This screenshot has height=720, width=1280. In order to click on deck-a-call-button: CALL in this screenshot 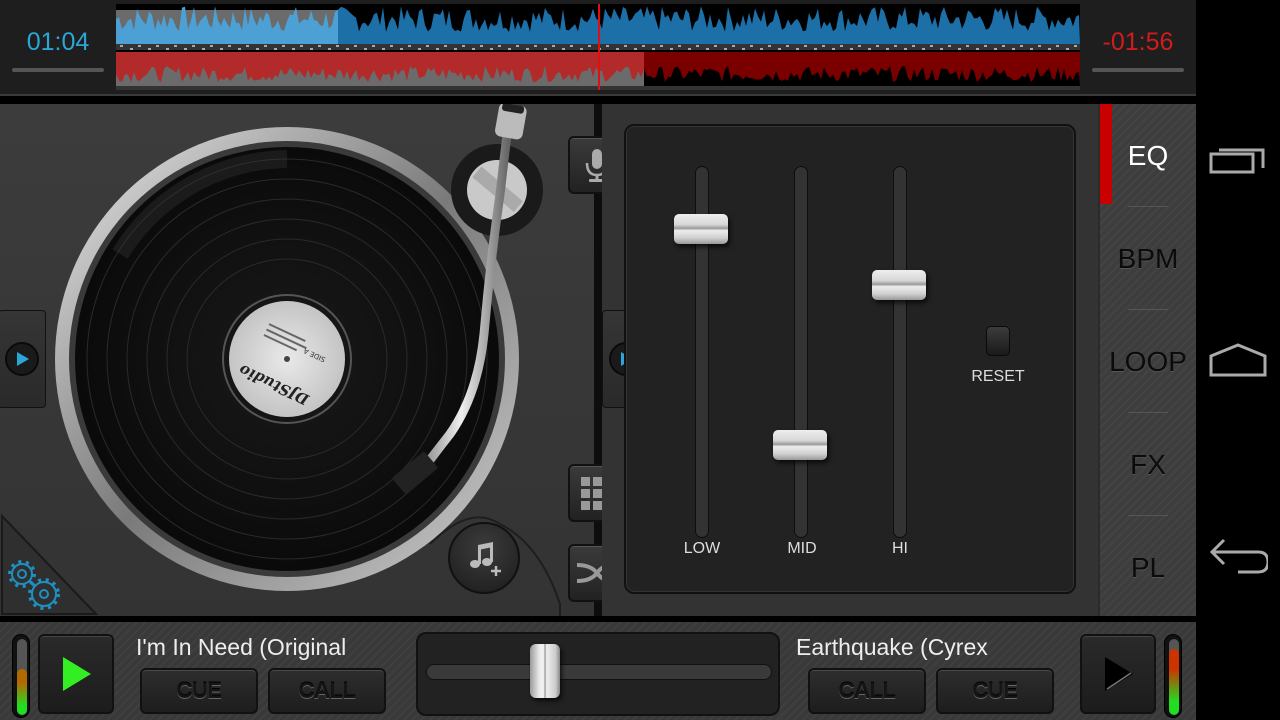, I will do `click(327, 691)`.